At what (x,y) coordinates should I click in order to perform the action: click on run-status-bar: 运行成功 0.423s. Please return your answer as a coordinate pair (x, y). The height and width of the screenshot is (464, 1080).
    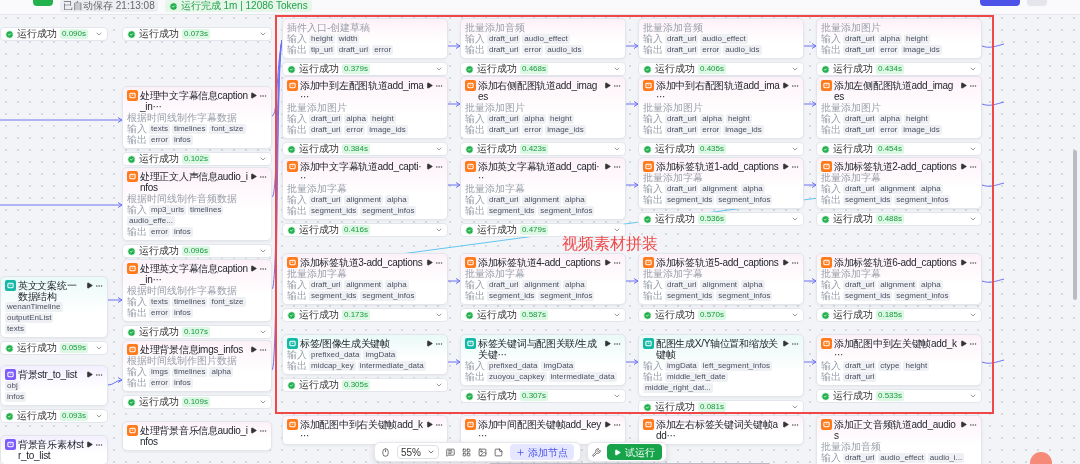
    Looking at the image, I should click on (543, 149).